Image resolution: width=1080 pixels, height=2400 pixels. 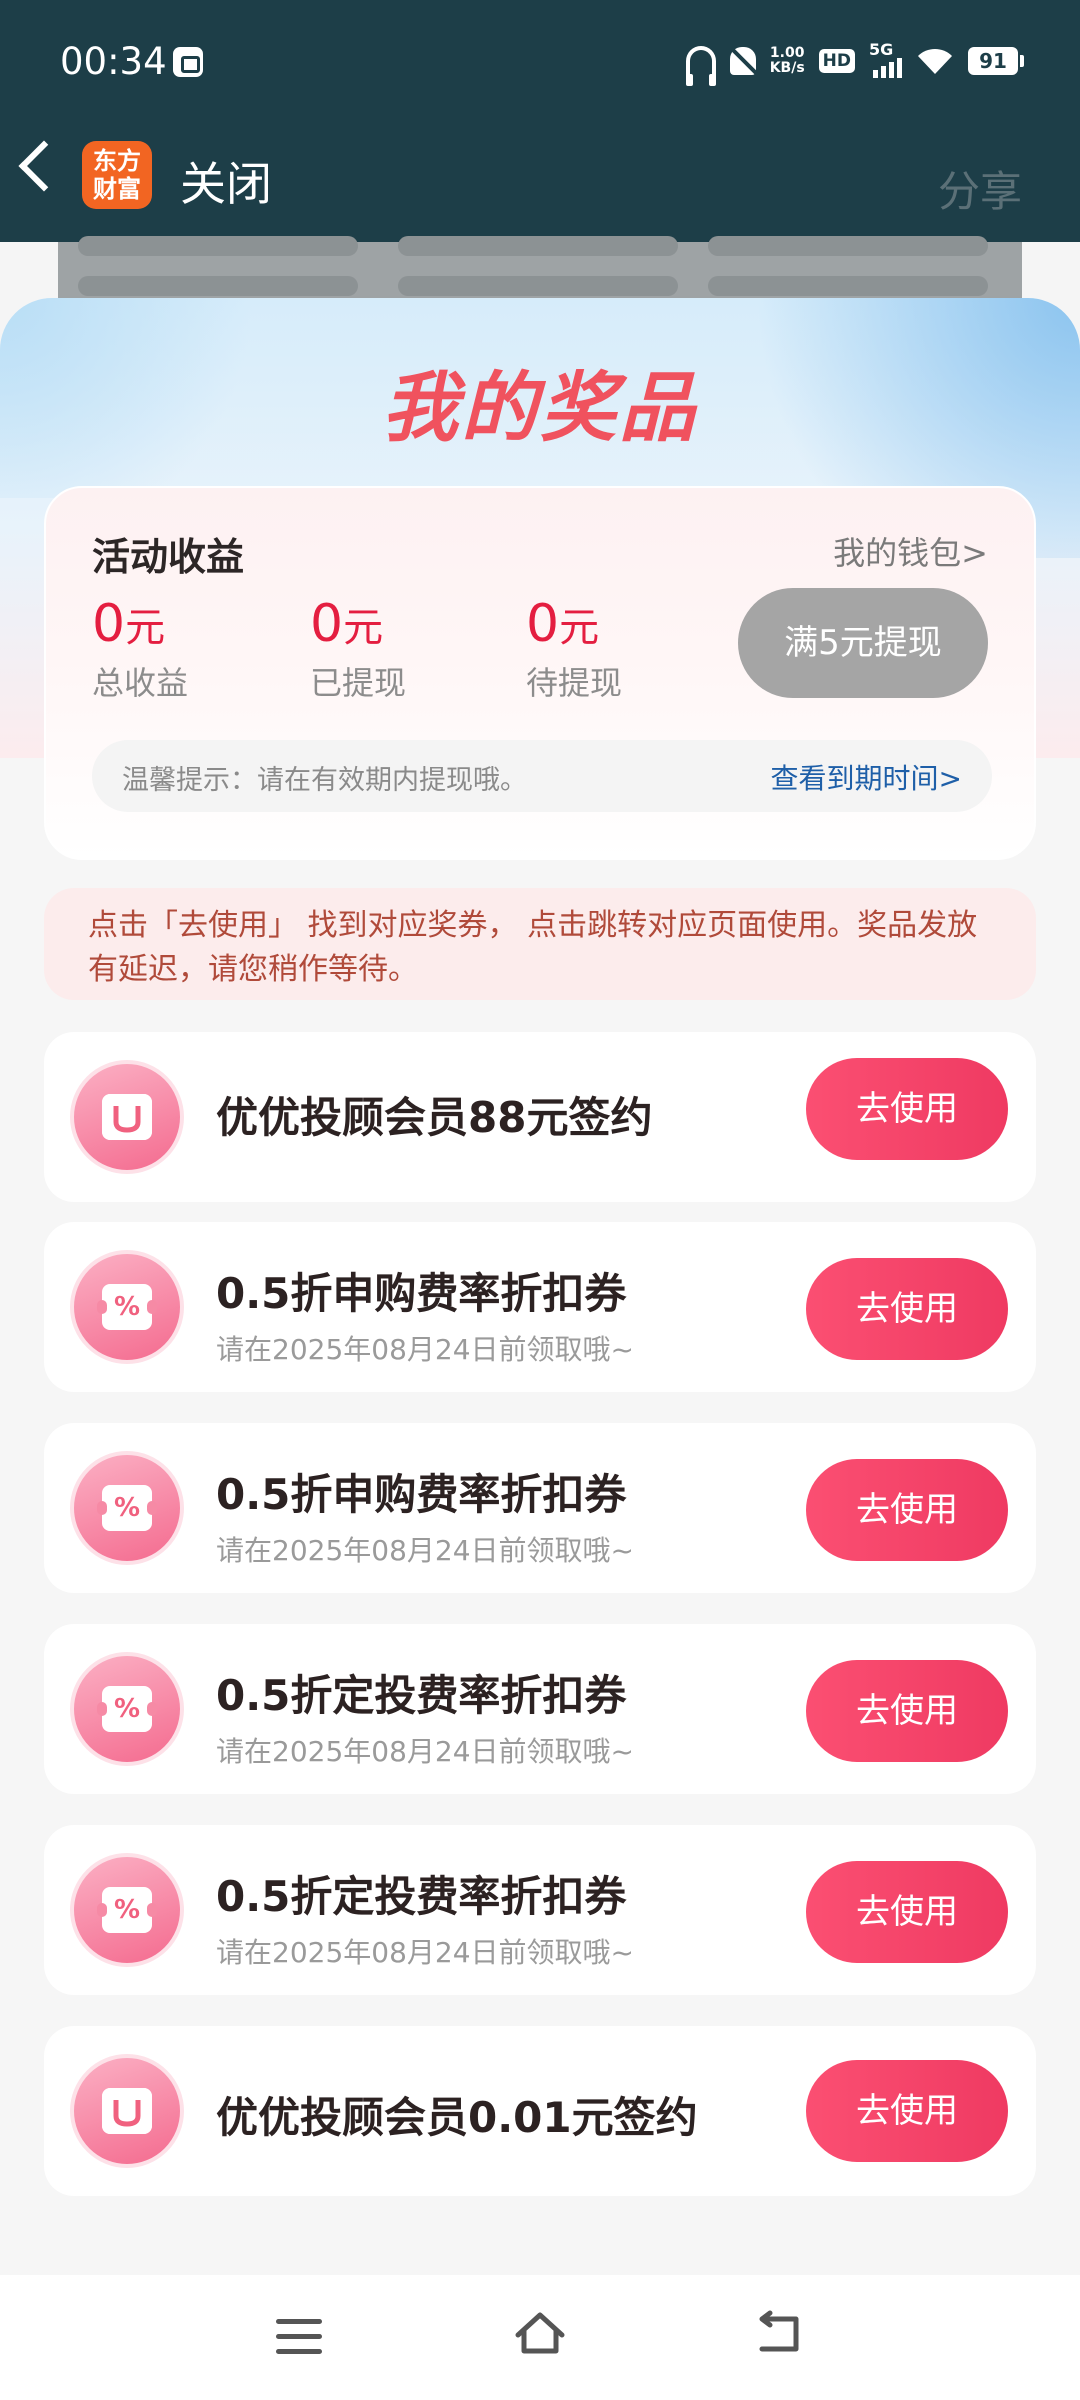 What do you see at coordinates (457, 2117) in the screenshot?
I see `prize-title: 优优投顾会员0.01元签约` at bounding box center [457, 2117].